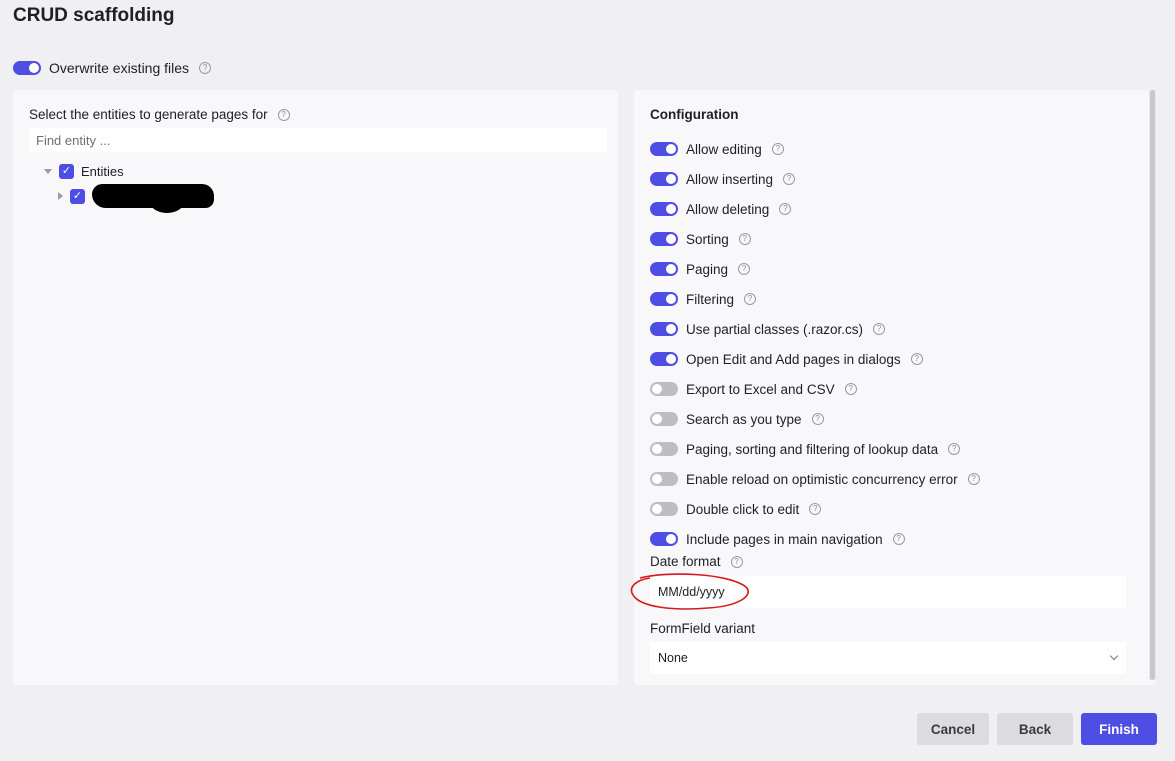 This screenshot has height=761, width=1175. I want to click on config-option-label: Allow editing, so click(724, 149).